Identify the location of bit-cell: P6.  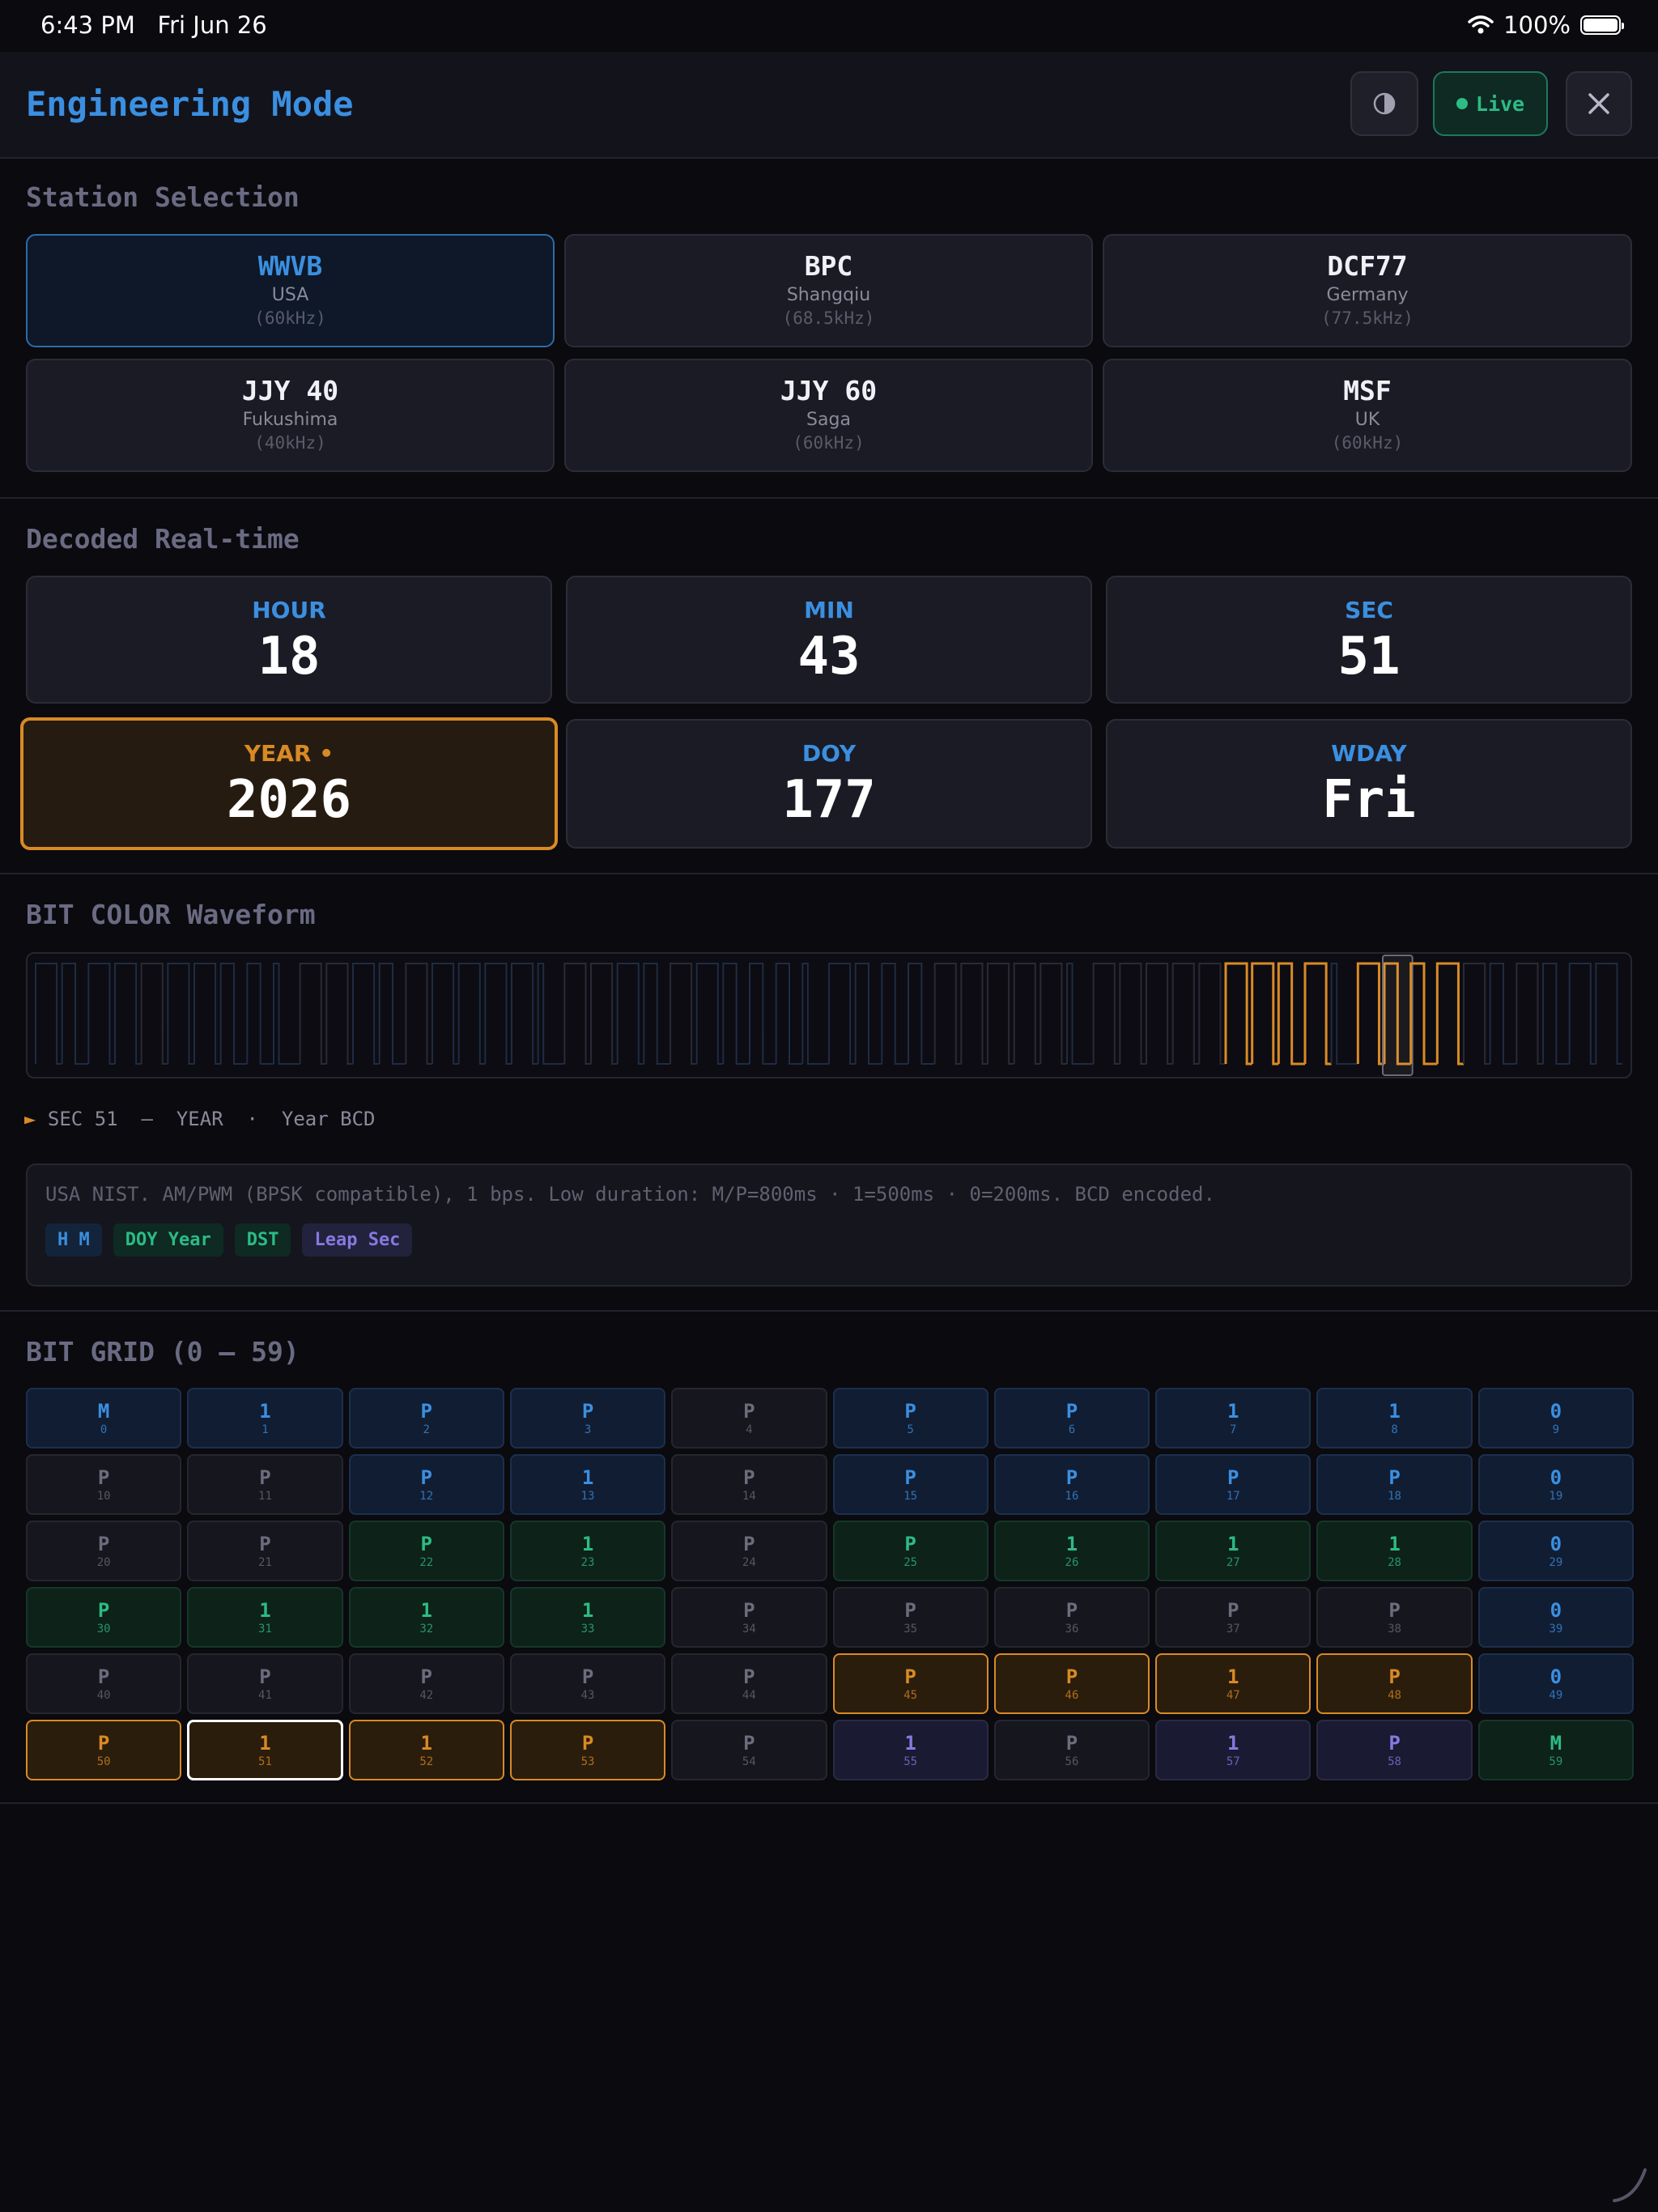
(1071, 1418).